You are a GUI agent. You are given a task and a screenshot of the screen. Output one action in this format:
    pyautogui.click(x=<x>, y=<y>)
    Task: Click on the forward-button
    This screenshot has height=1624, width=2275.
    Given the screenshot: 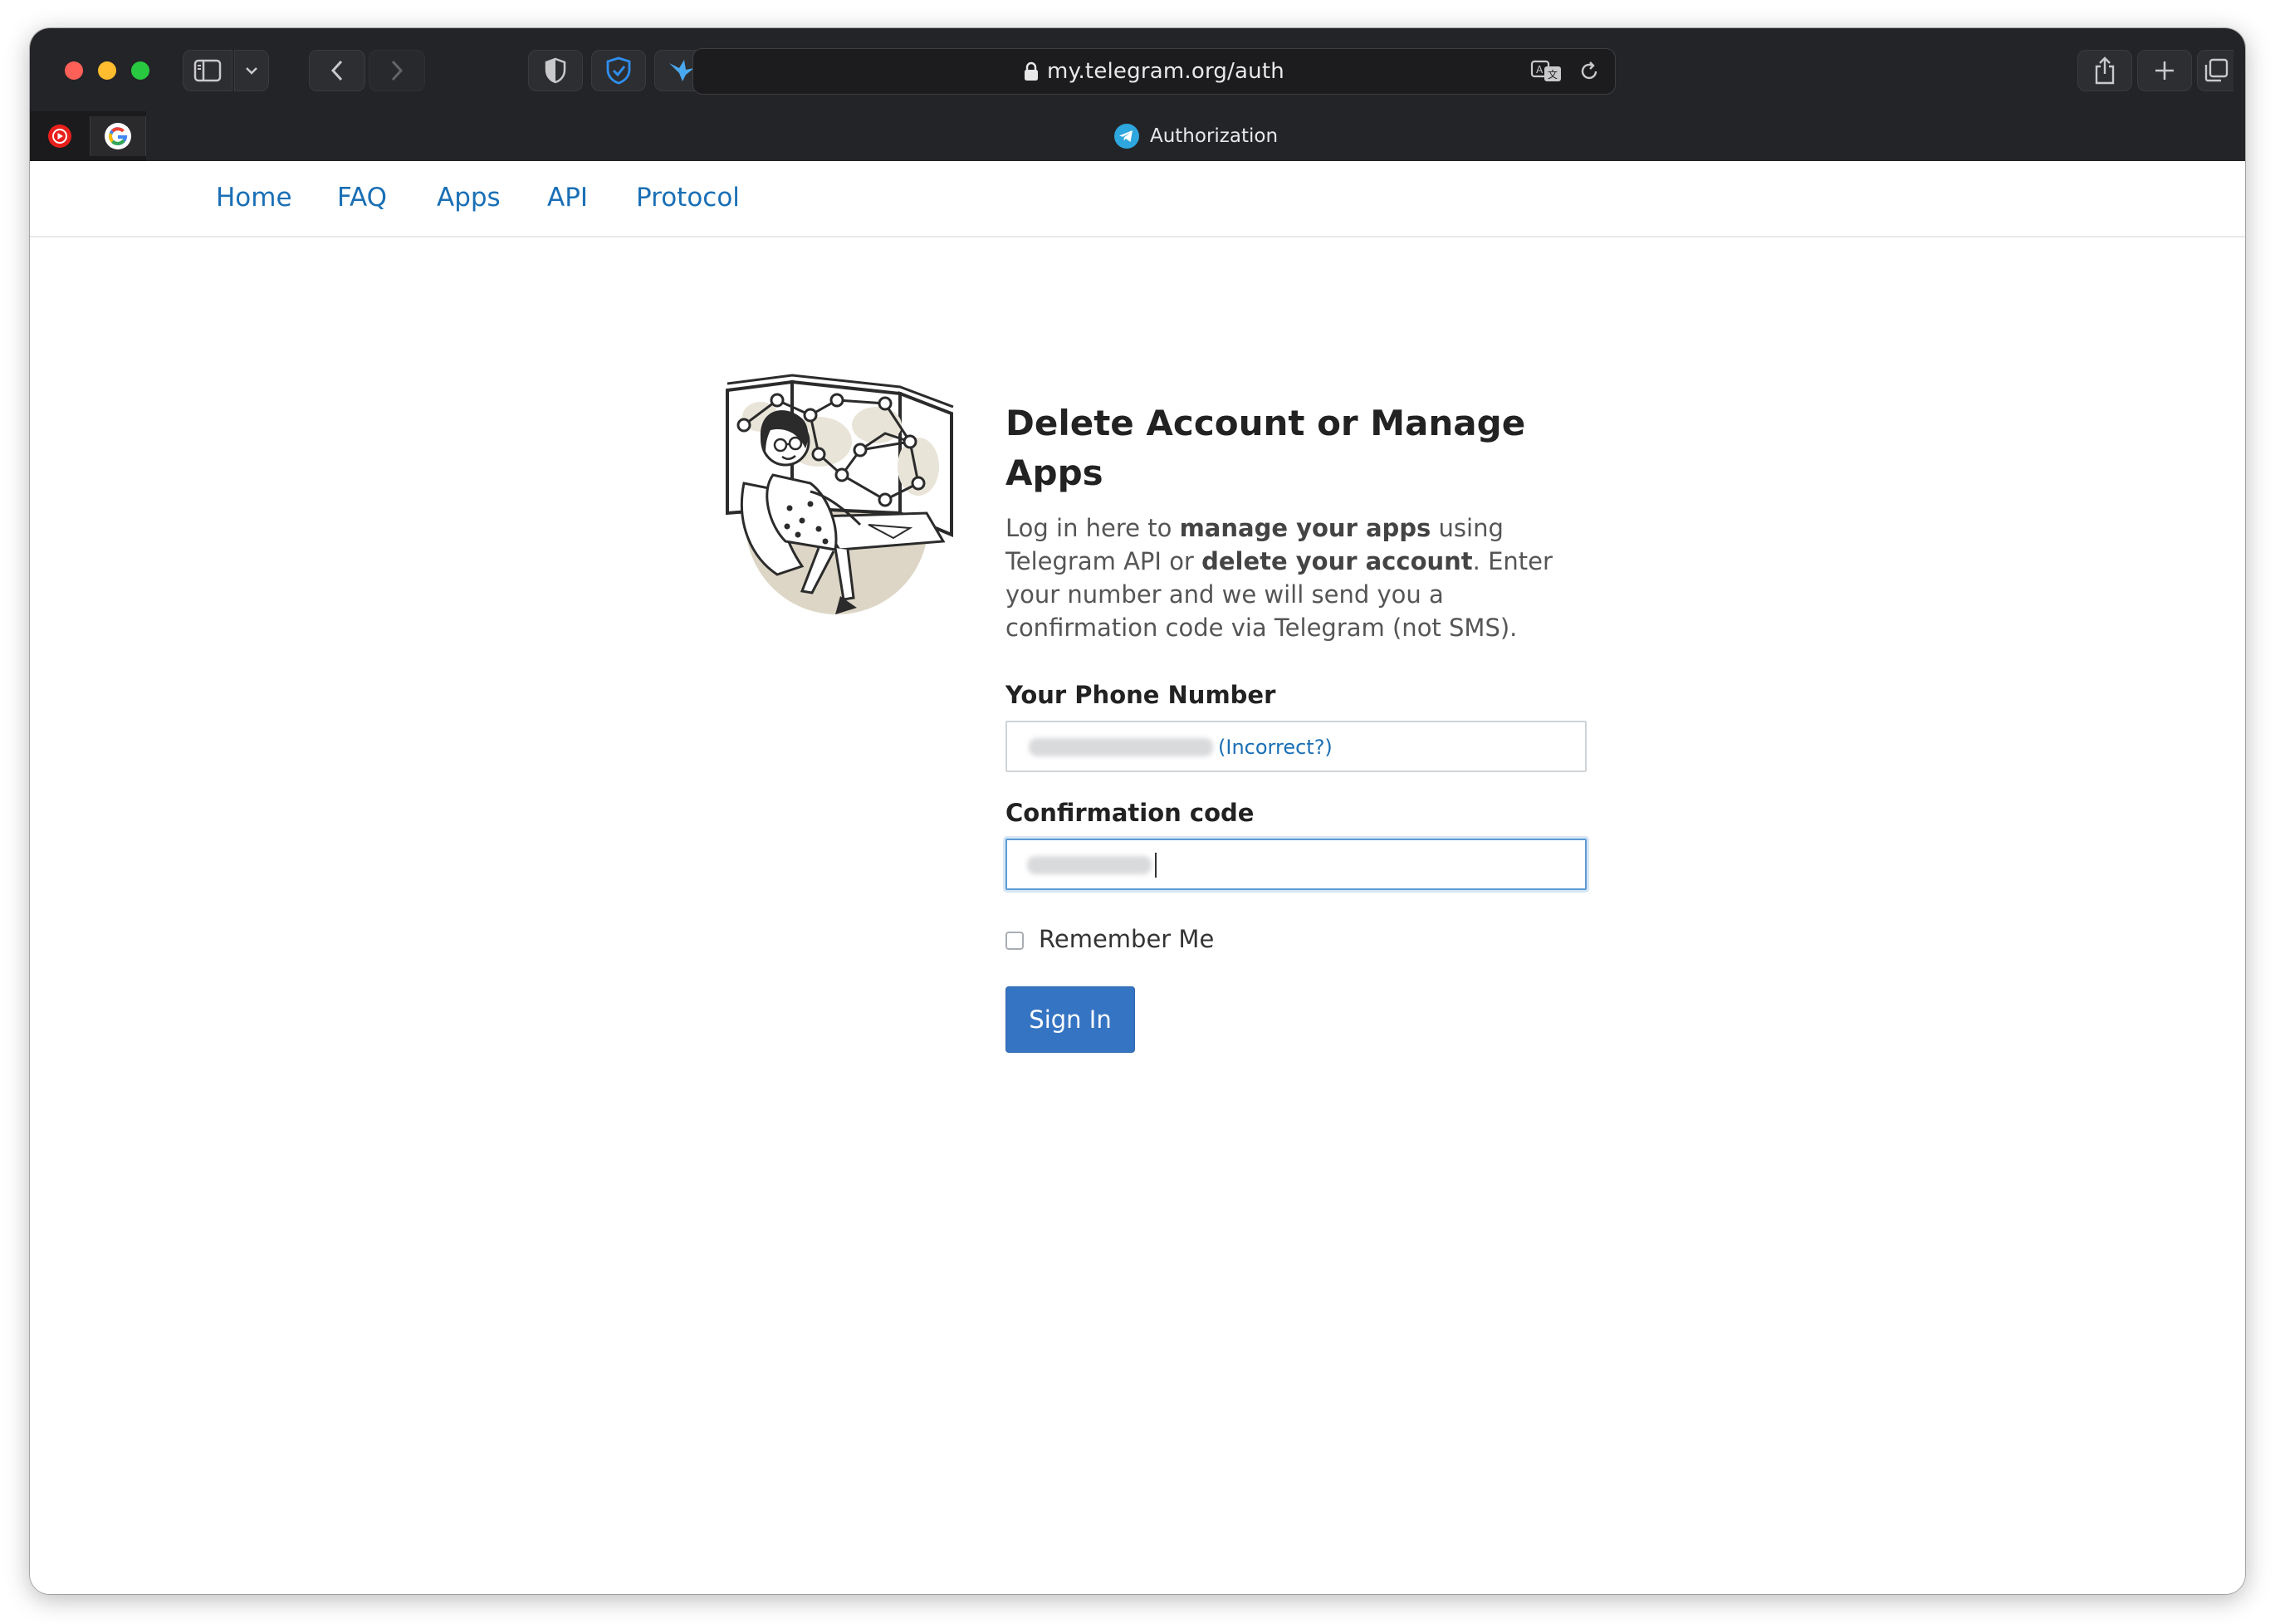 What is the action you would take?
    pyautogui.click(x=397, y=70)
    